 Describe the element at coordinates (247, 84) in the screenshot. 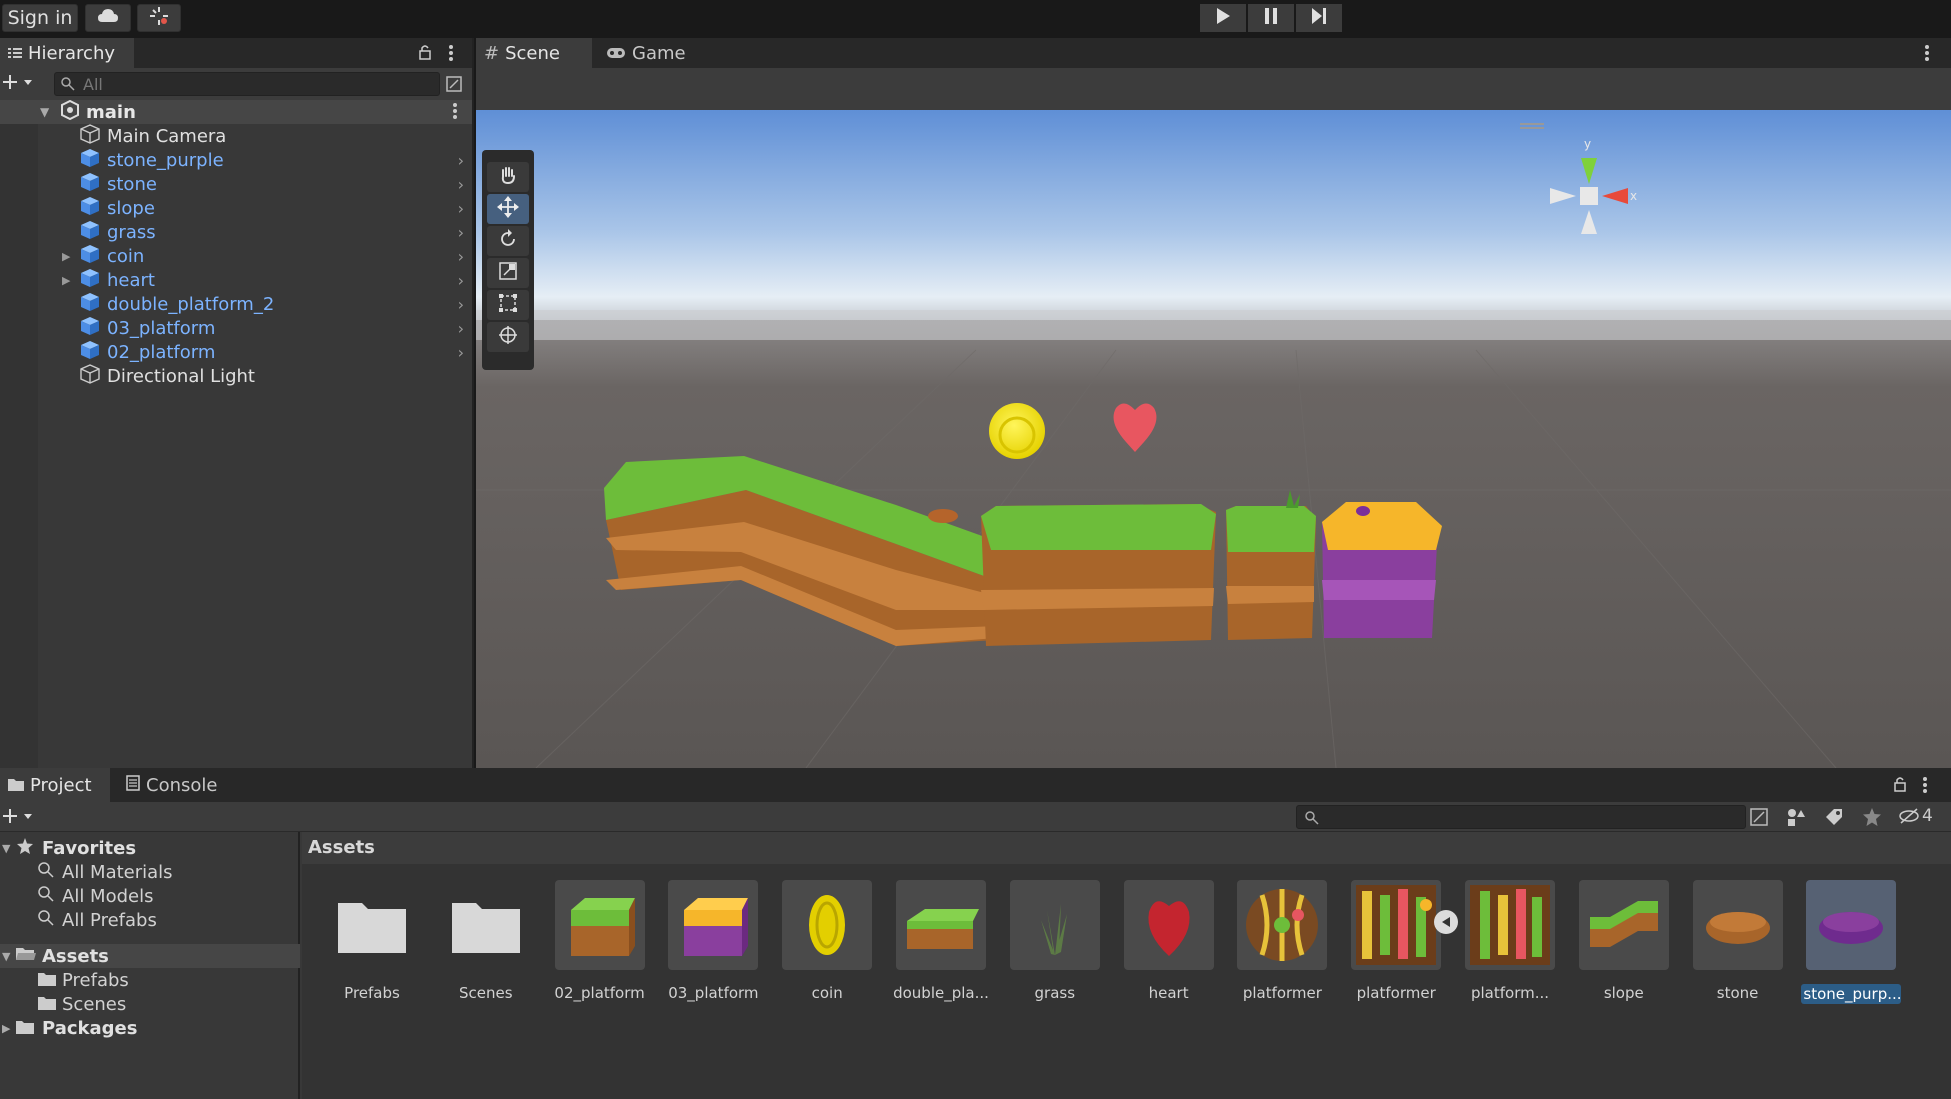

I see `hierarchy-search-input: All` at that location.